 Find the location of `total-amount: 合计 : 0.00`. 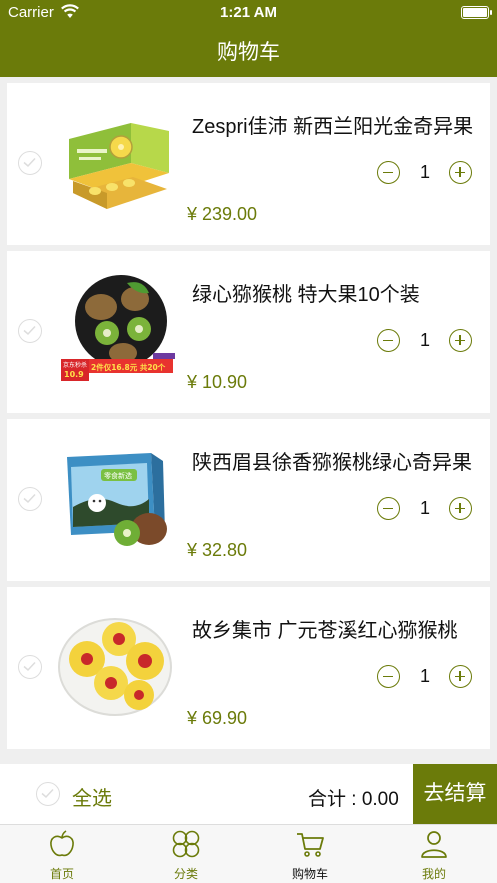

total-amount: 合计 : 0.00 is located at coordinates (353, 799).